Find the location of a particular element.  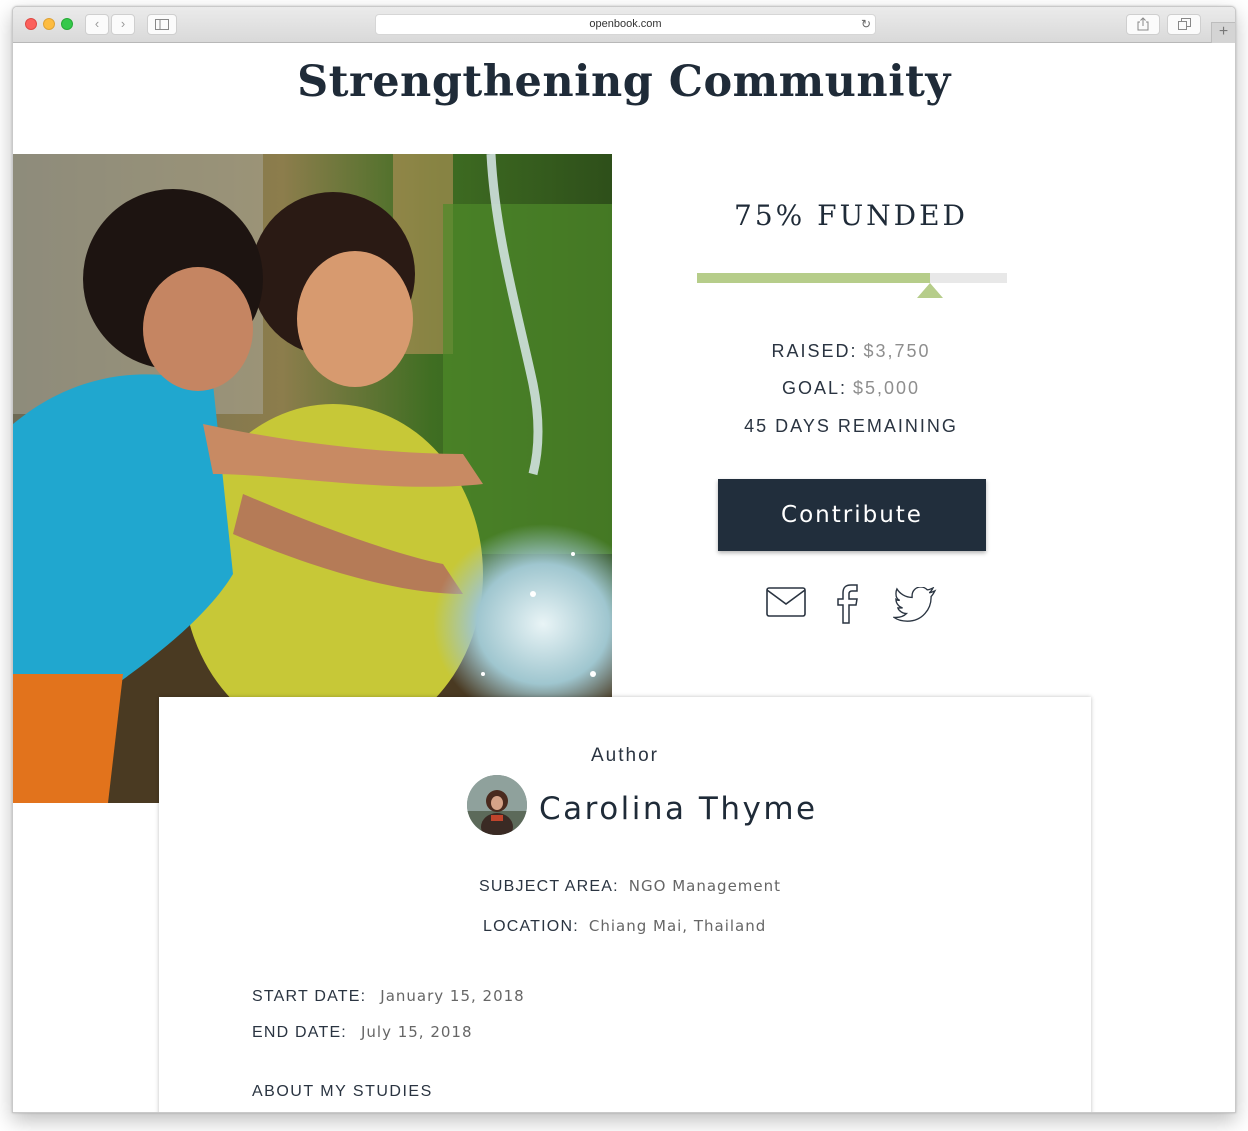

subject-area-label: SUBJECT AREA: is located at coordinates (549, 886).